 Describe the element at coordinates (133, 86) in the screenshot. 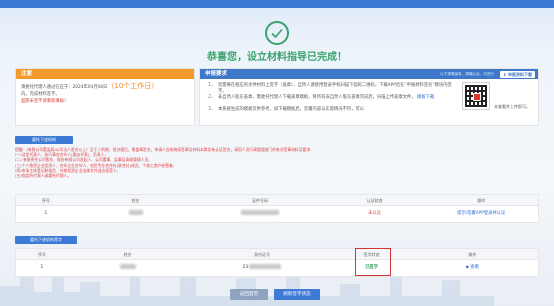

I see `deadline-highlight: （10个工作日）` at that location.